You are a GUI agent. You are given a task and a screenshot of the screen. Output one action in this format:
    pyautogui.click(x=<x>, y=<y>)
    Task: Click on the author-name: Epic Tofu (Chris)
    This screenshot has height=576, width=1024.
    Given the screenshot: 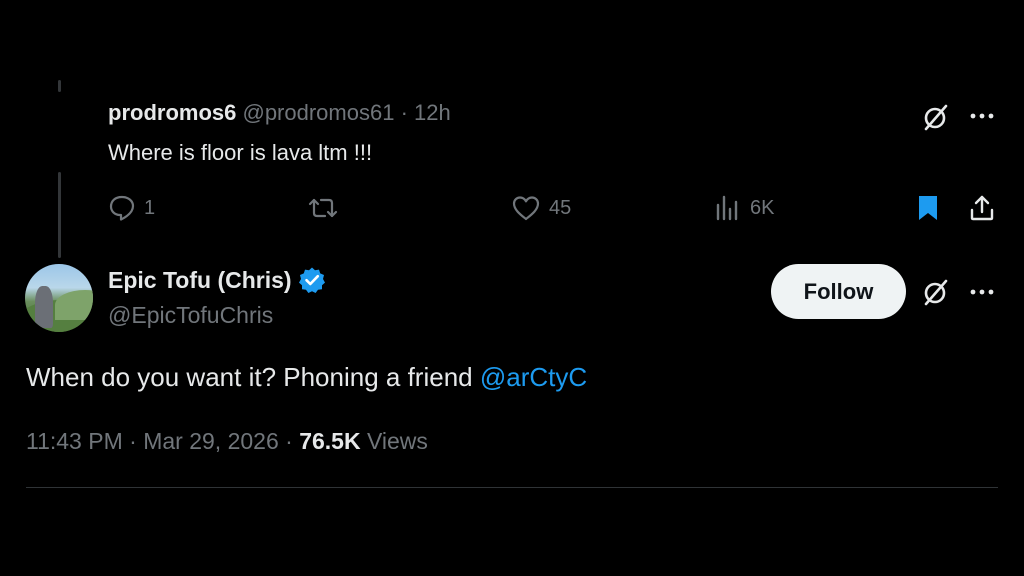 What is the action you would take?
    pyautogui.click(x=200, y=280)
    